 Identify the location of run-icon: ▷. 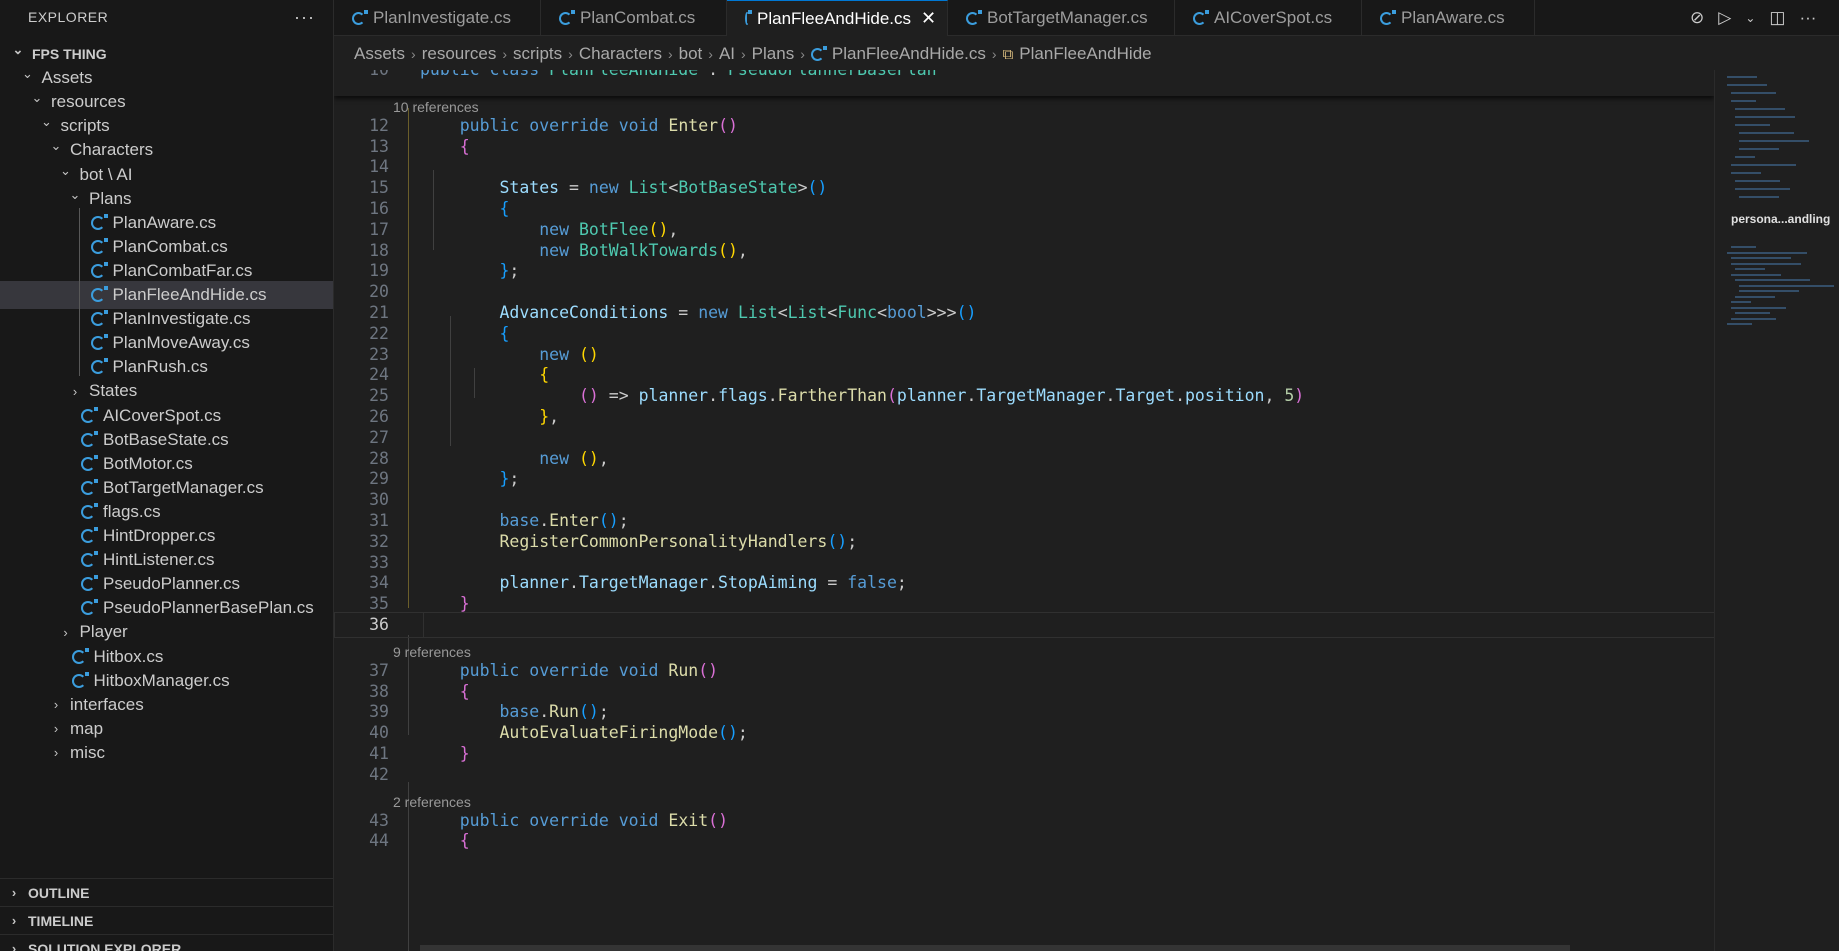
(1724, 18).